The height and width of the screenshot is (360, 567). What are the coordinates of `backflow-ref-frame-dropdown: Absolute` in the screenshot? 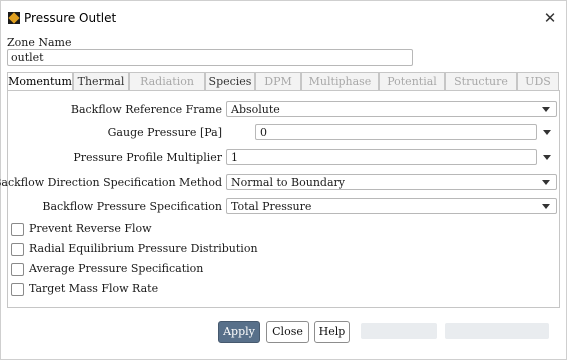 It's located at (391, 109).